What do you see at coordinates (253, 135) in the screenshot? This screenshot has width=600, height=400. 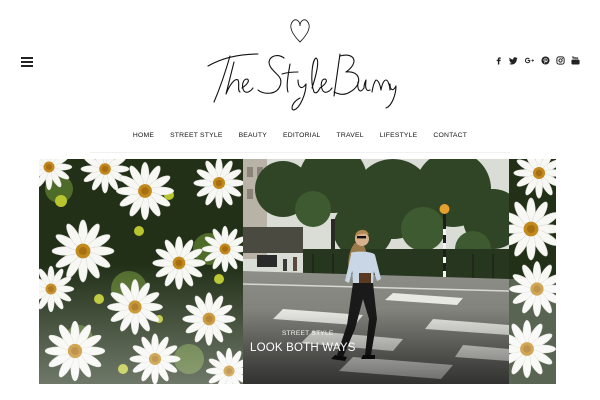 I see `nav-item-beauty: BEAUTY` at bounding box center [253, 135].